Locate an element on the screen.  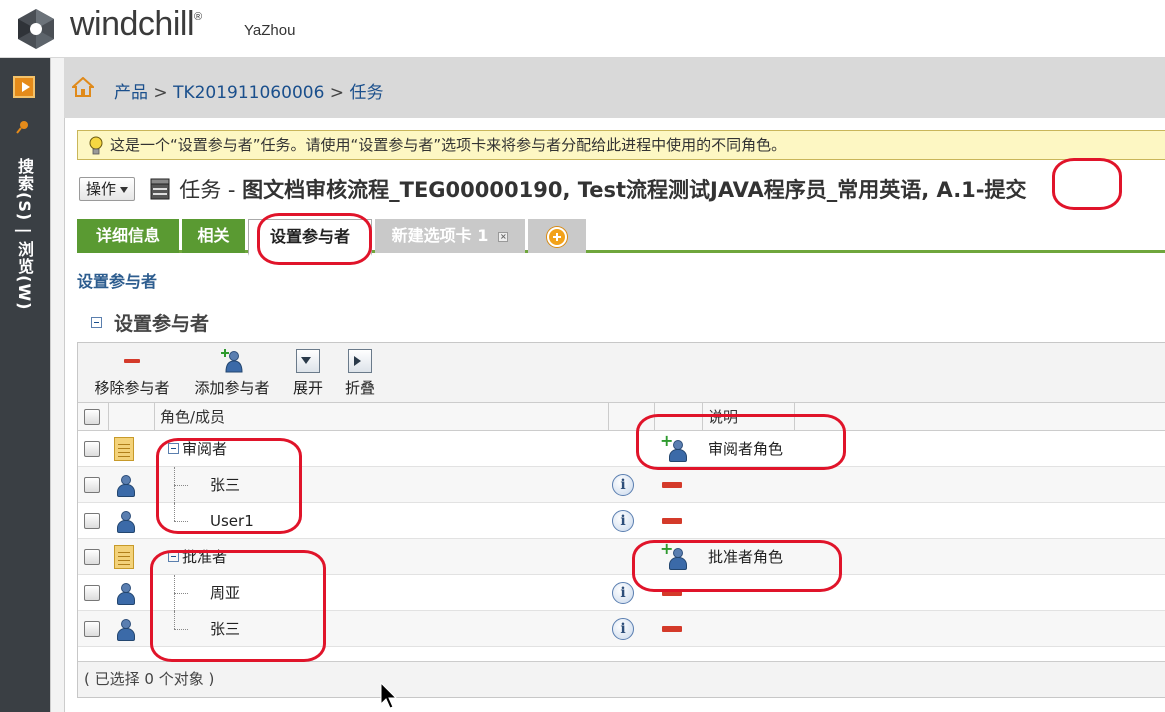
table-toolbar: 移除参与者 添加参与者 展开 折叠 is located at coordinates (621, 373).